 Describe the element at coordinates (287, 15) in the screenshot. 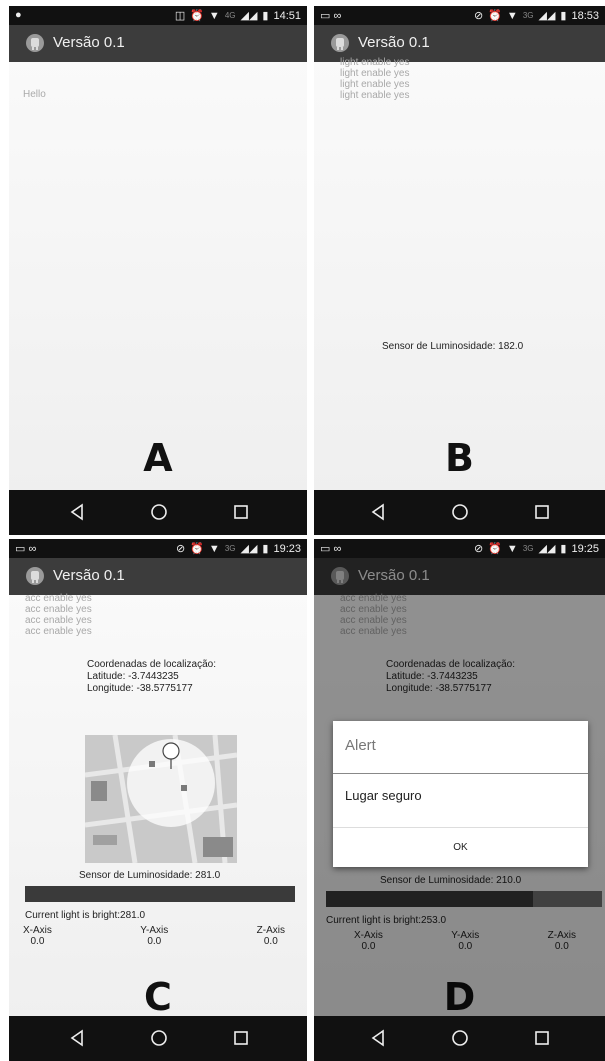

I see `clock: 14:51` at that location.